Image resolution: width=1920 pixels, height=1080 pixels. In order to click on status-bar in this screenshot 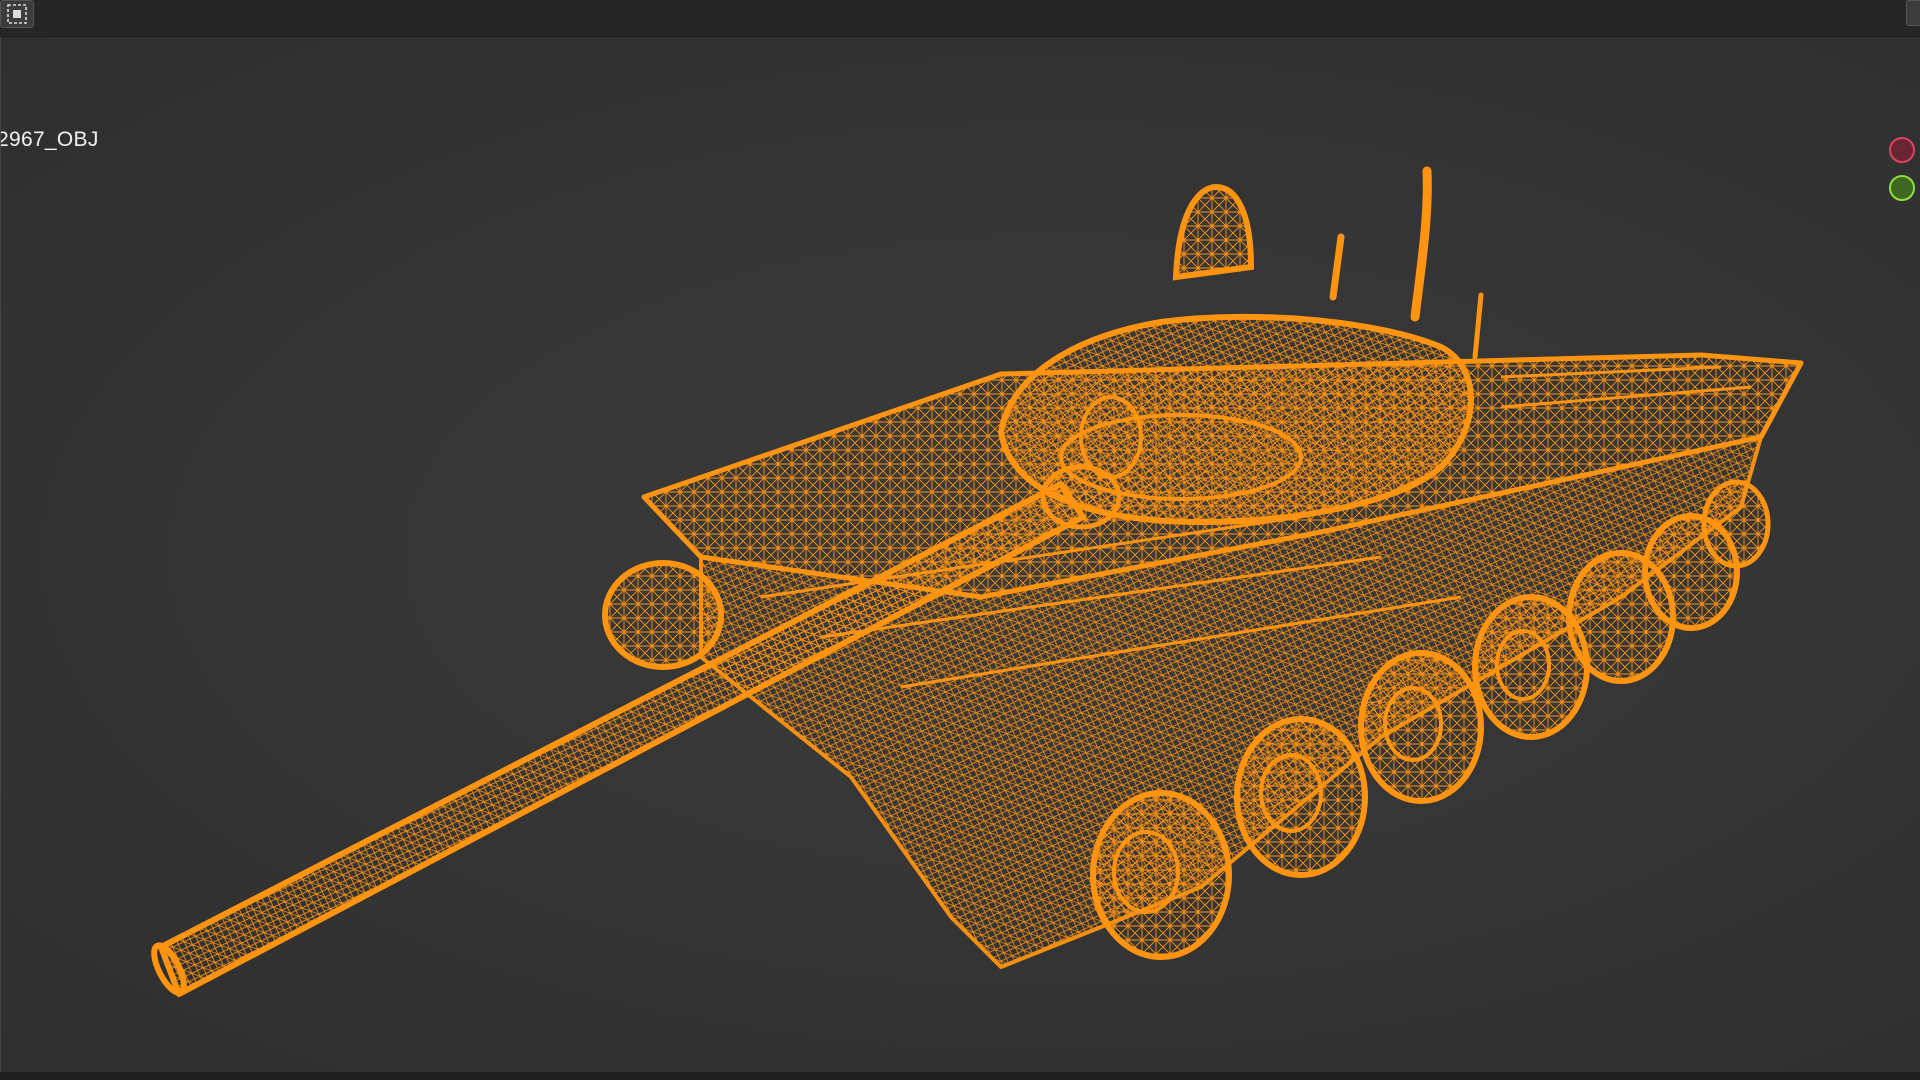, I will do `click(960, 1076)`.